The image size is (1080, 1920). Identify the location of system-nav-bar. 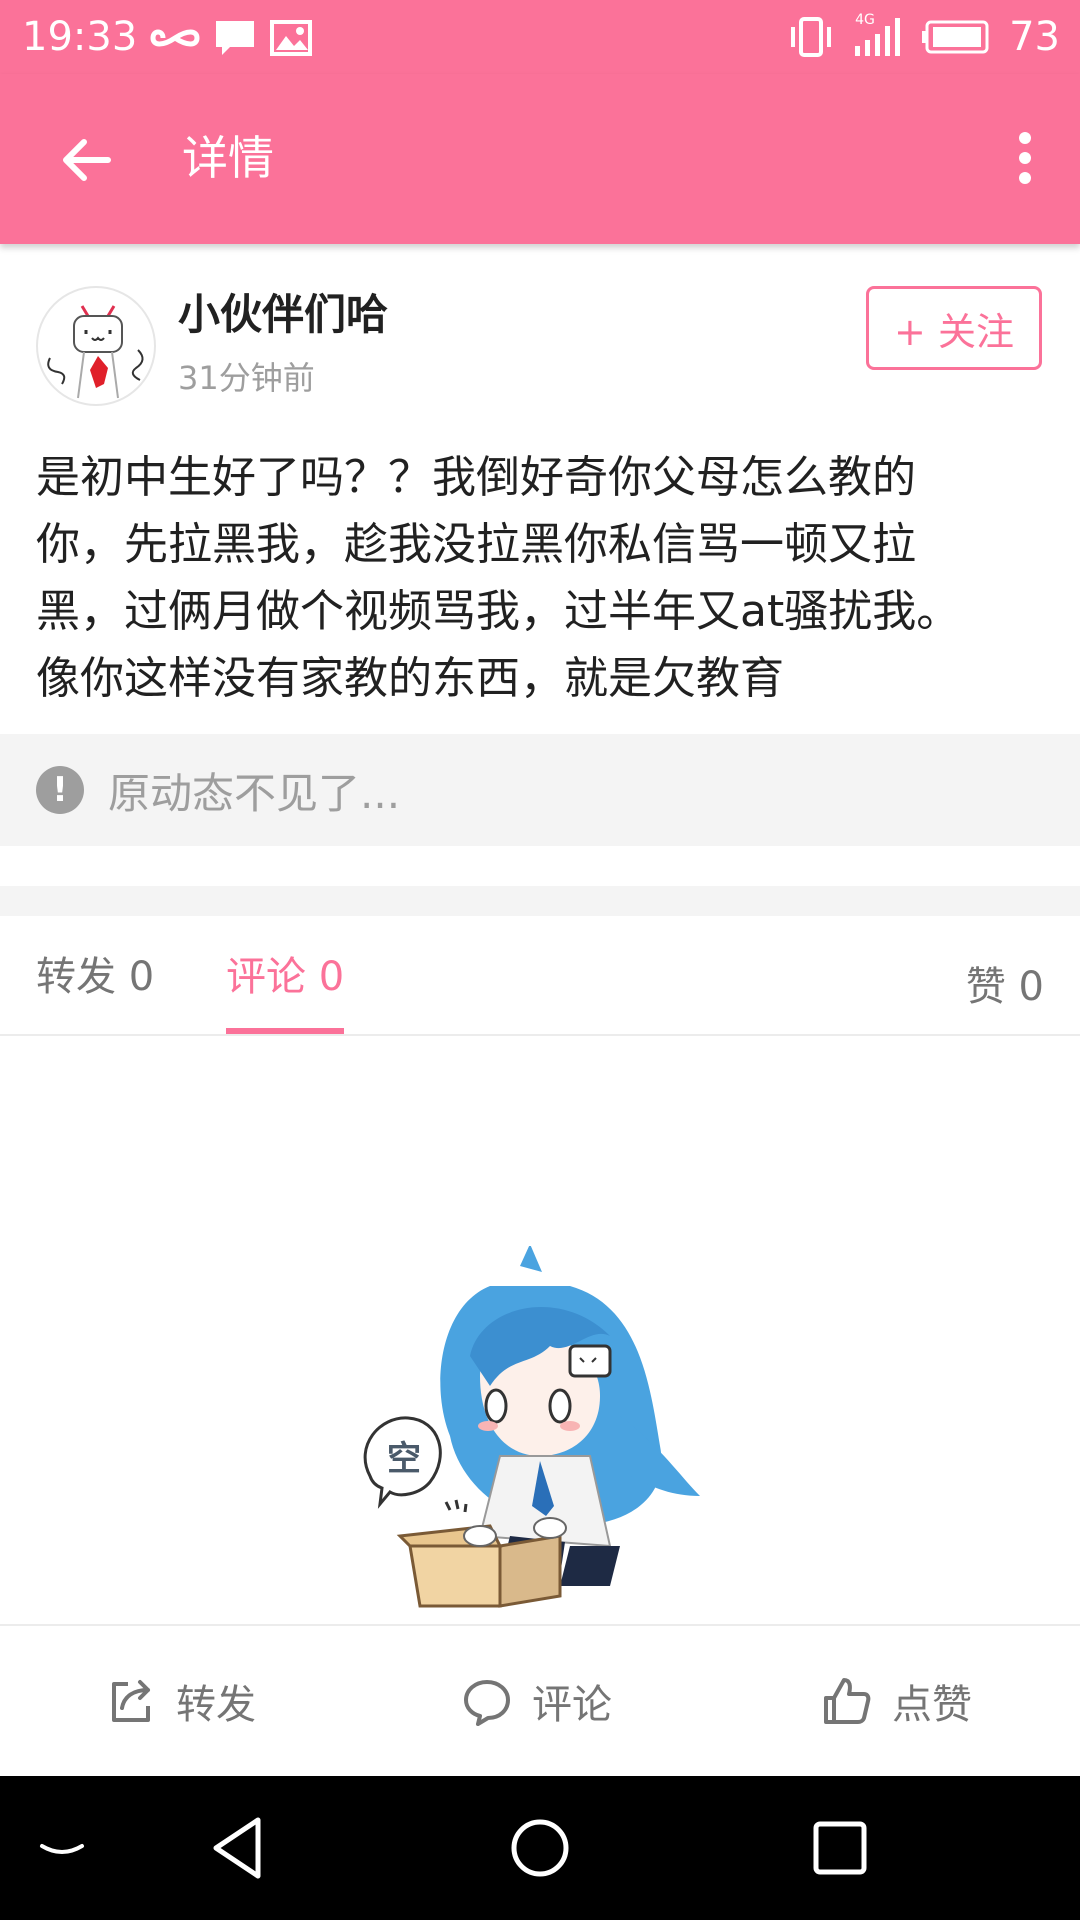
(540, 1848).